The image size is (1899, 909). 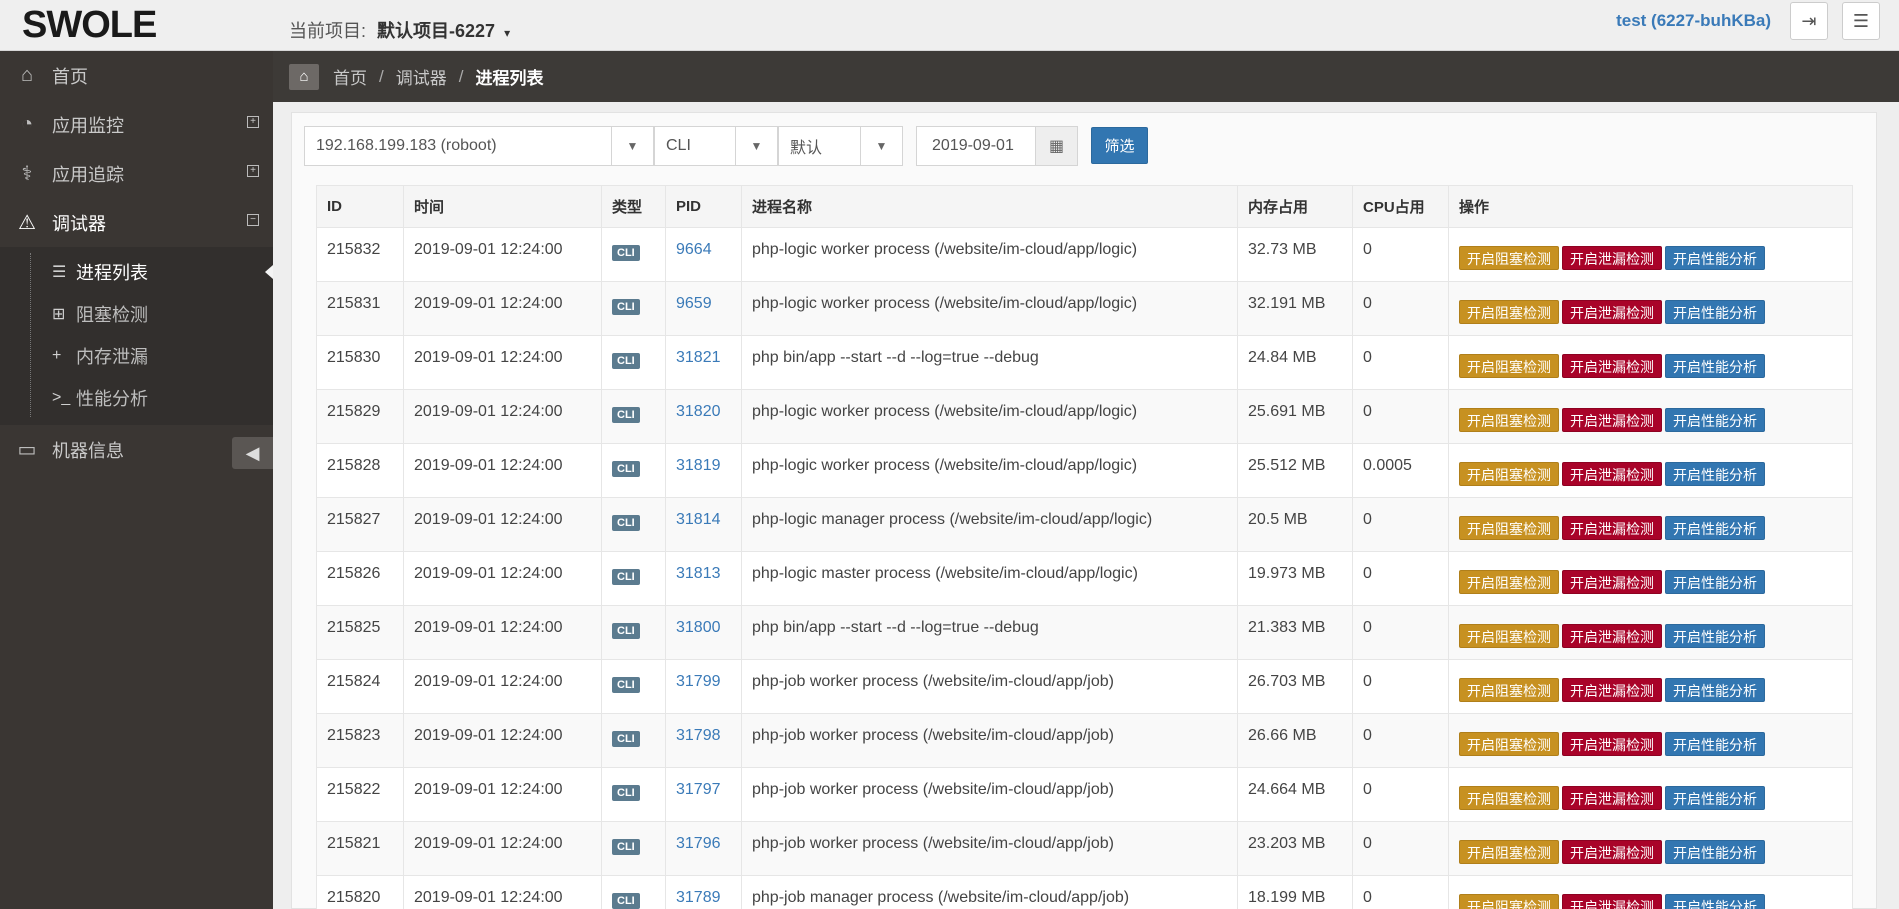 What do you see at coordinates (304, 76) in the screenshot?
I see `home-button: ⌂` at bounding box center [304, 76].